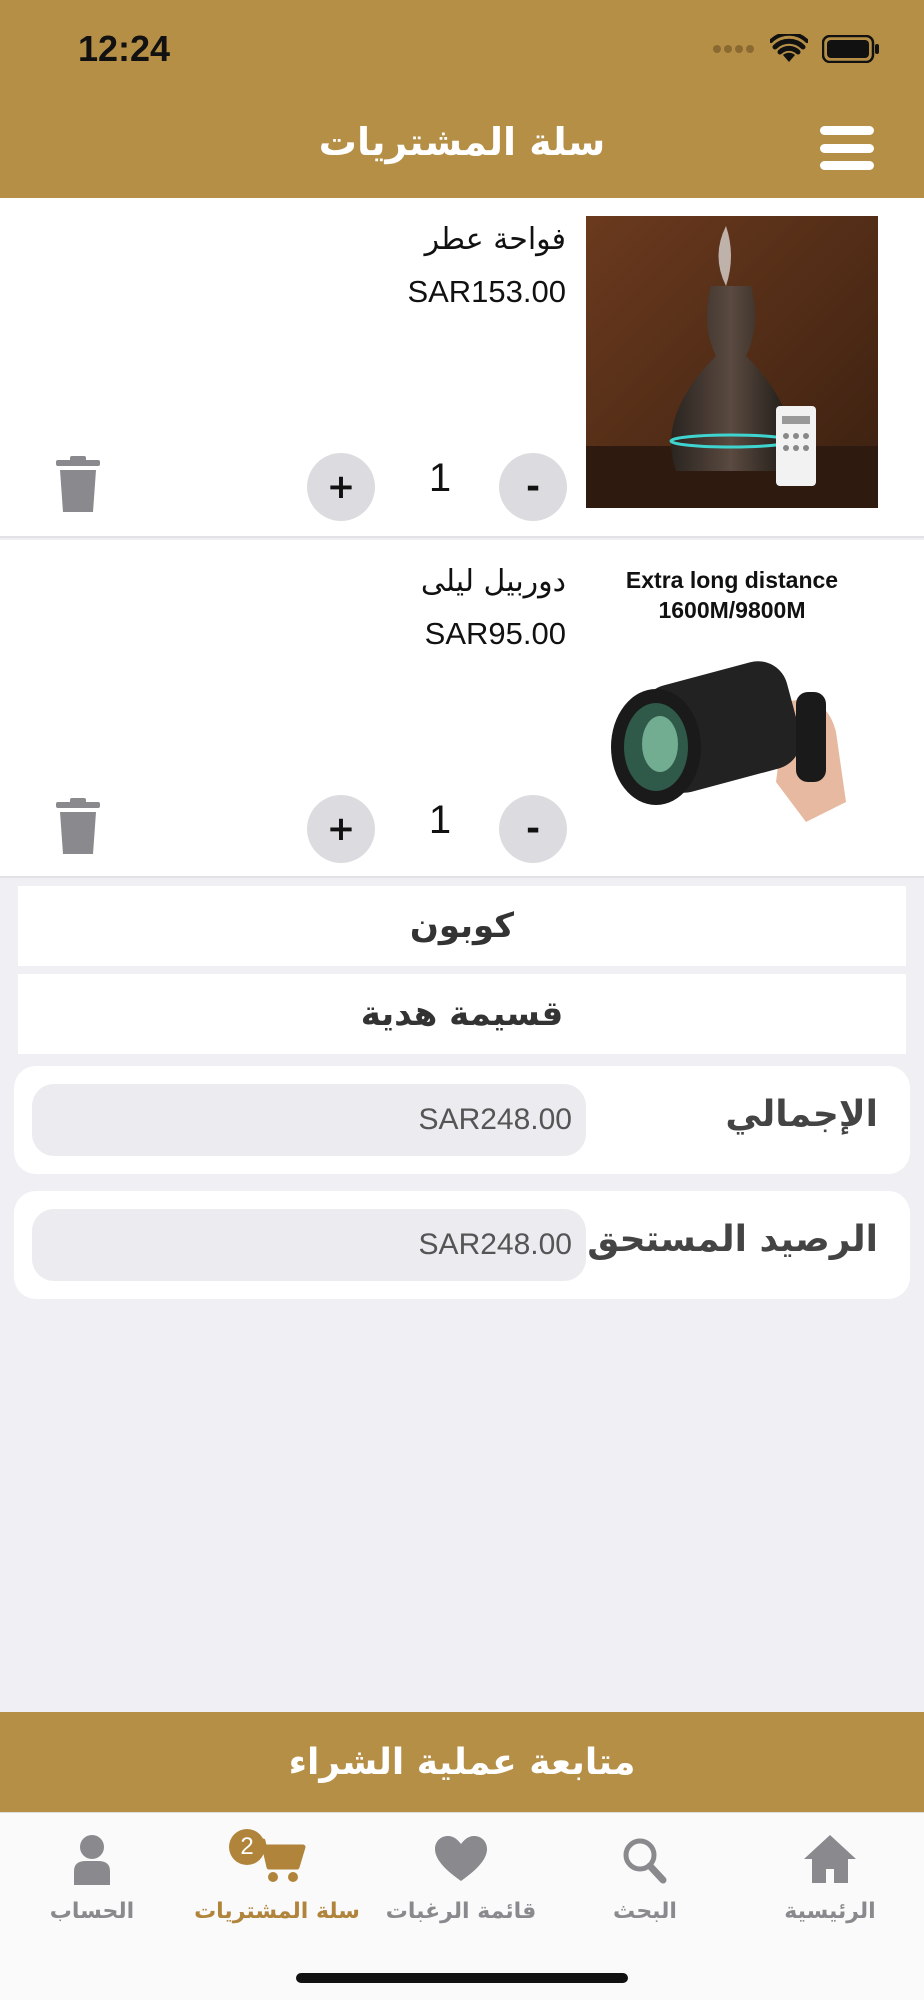 The image size is (924, 2000). I want to click on image-text-line1: Extra long distance, so click(732, 580).